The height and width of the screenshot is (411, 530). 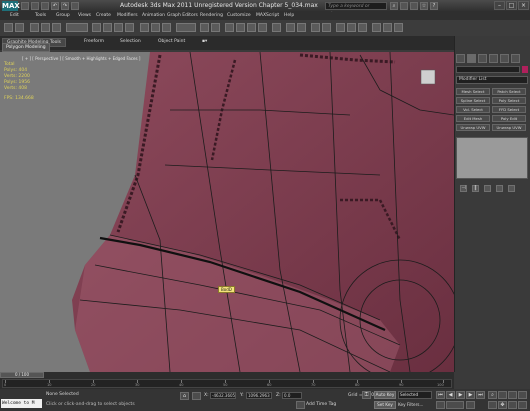 I want to click on select-rotate-icon, so click(x=155, y=27).